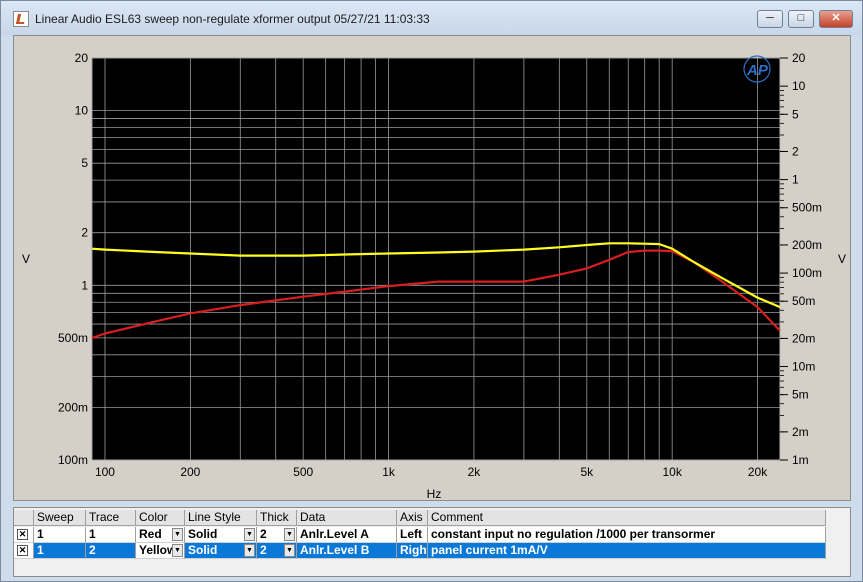 This screenshot has width=863, height=582. What do you see at coordinates (24, 551) in the screenshot?
I see `legend-row-2-checkbox: ✕` at bounding box center [24, 551].